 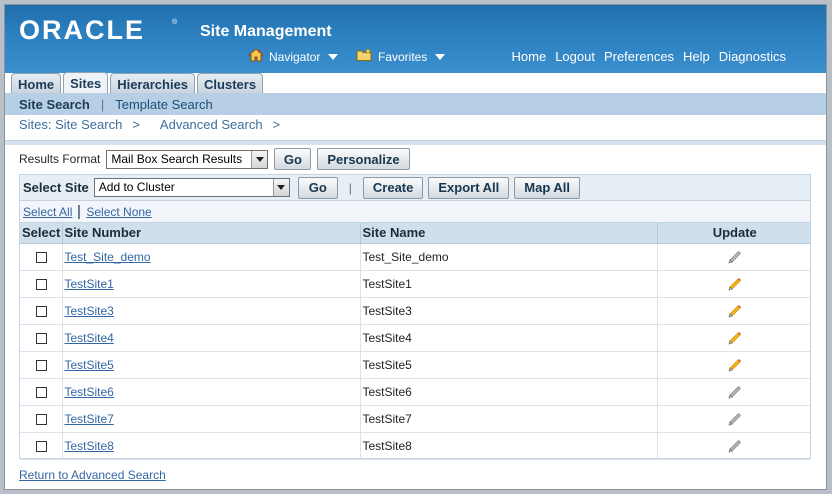 I want to click on tab-hierarchies: Hierarchies, so click(x=153, y=83).